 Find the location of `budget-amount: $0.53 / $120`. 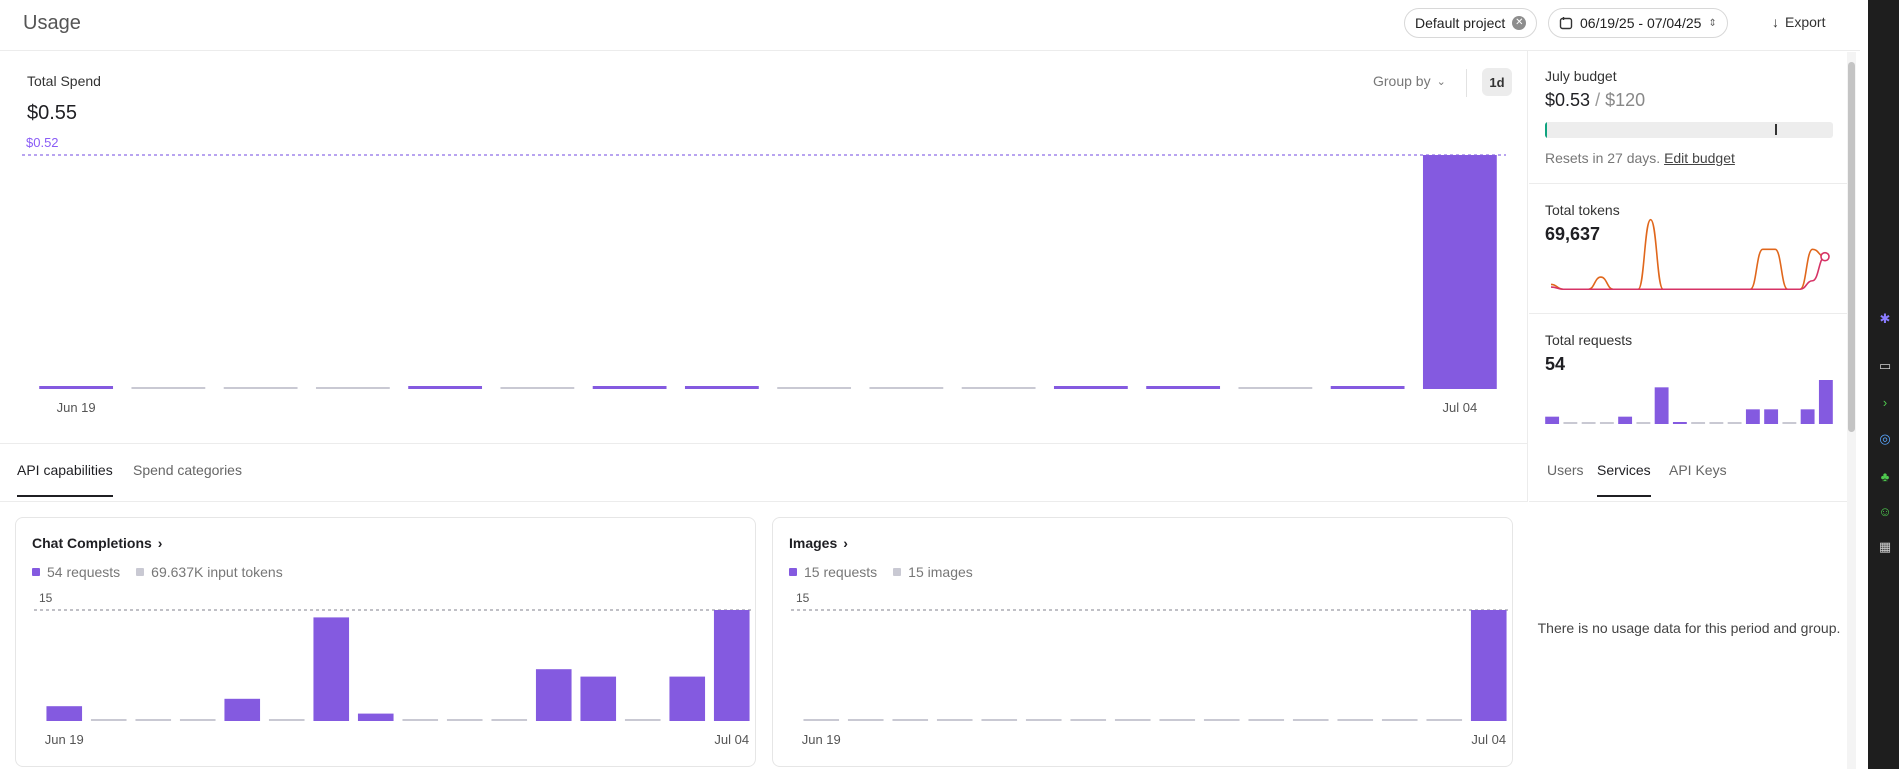

budget-amount: $0.53 / $120 is located at coordinates (1595, 100).